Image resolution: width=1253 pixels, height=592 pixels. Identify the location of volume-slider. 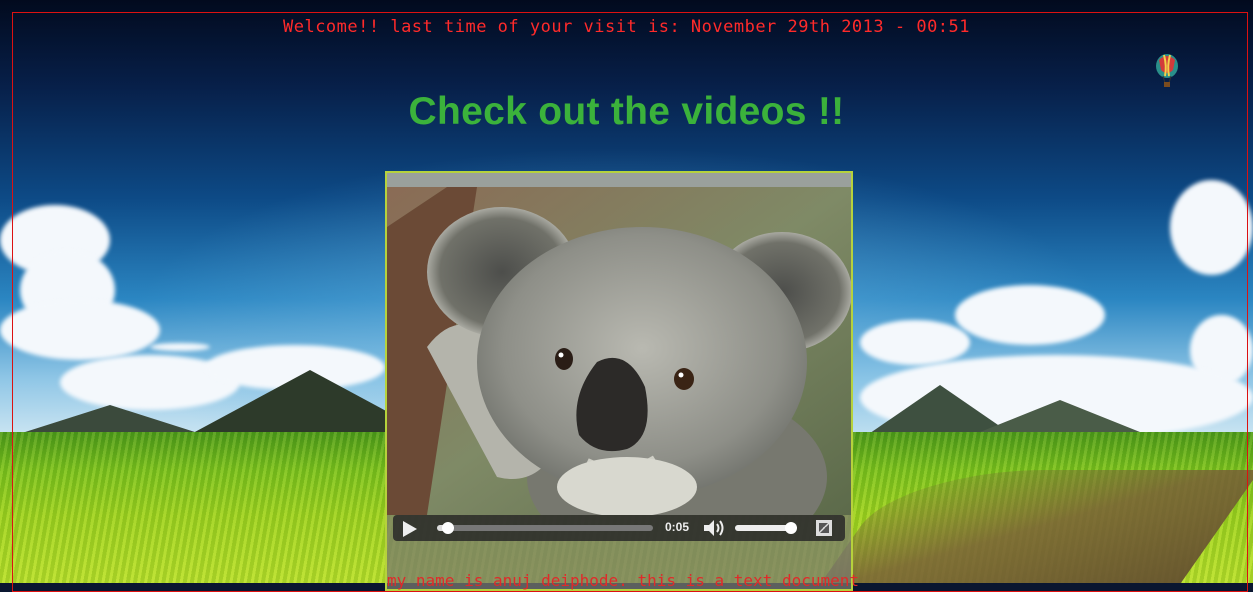
(766, 528).